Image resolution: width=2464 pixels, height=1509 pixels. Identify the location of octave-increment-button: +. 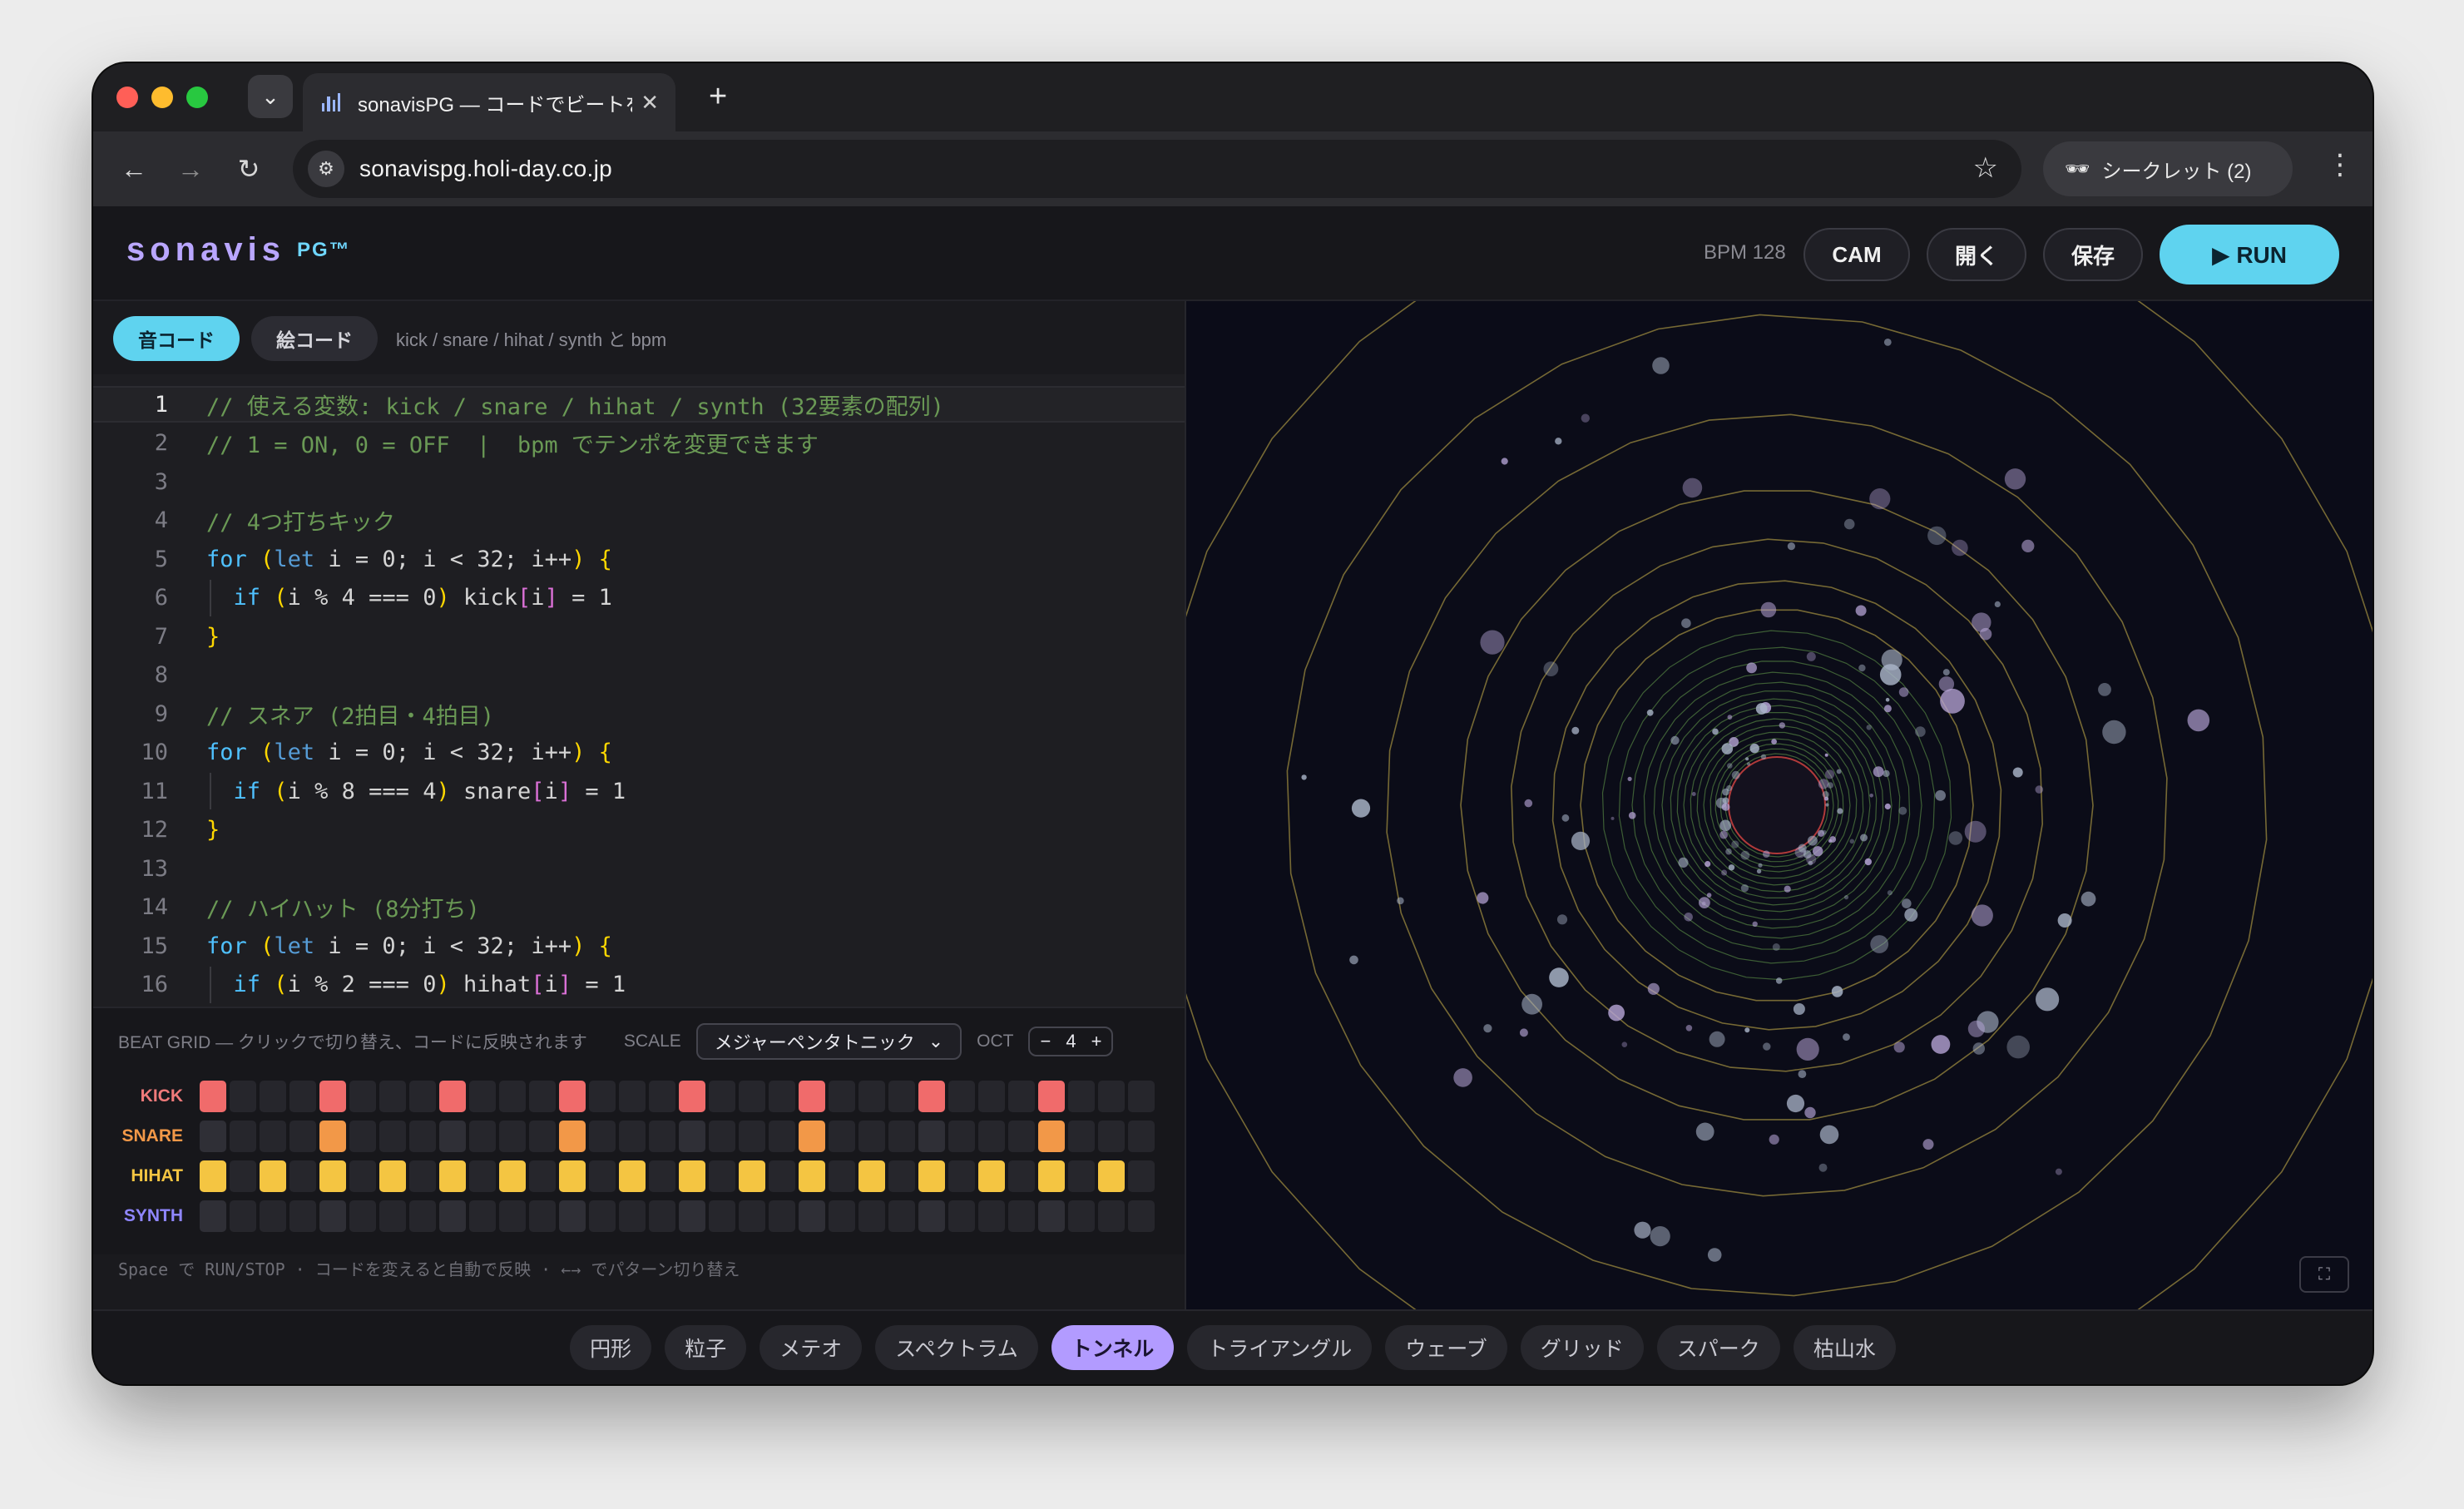
(1096, 1041).